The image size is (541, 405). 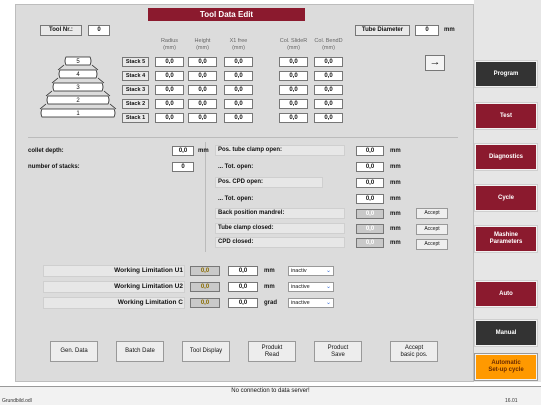 I want to click on number-of-stacks-label: number of stacks:, so click(x=54, y=167).